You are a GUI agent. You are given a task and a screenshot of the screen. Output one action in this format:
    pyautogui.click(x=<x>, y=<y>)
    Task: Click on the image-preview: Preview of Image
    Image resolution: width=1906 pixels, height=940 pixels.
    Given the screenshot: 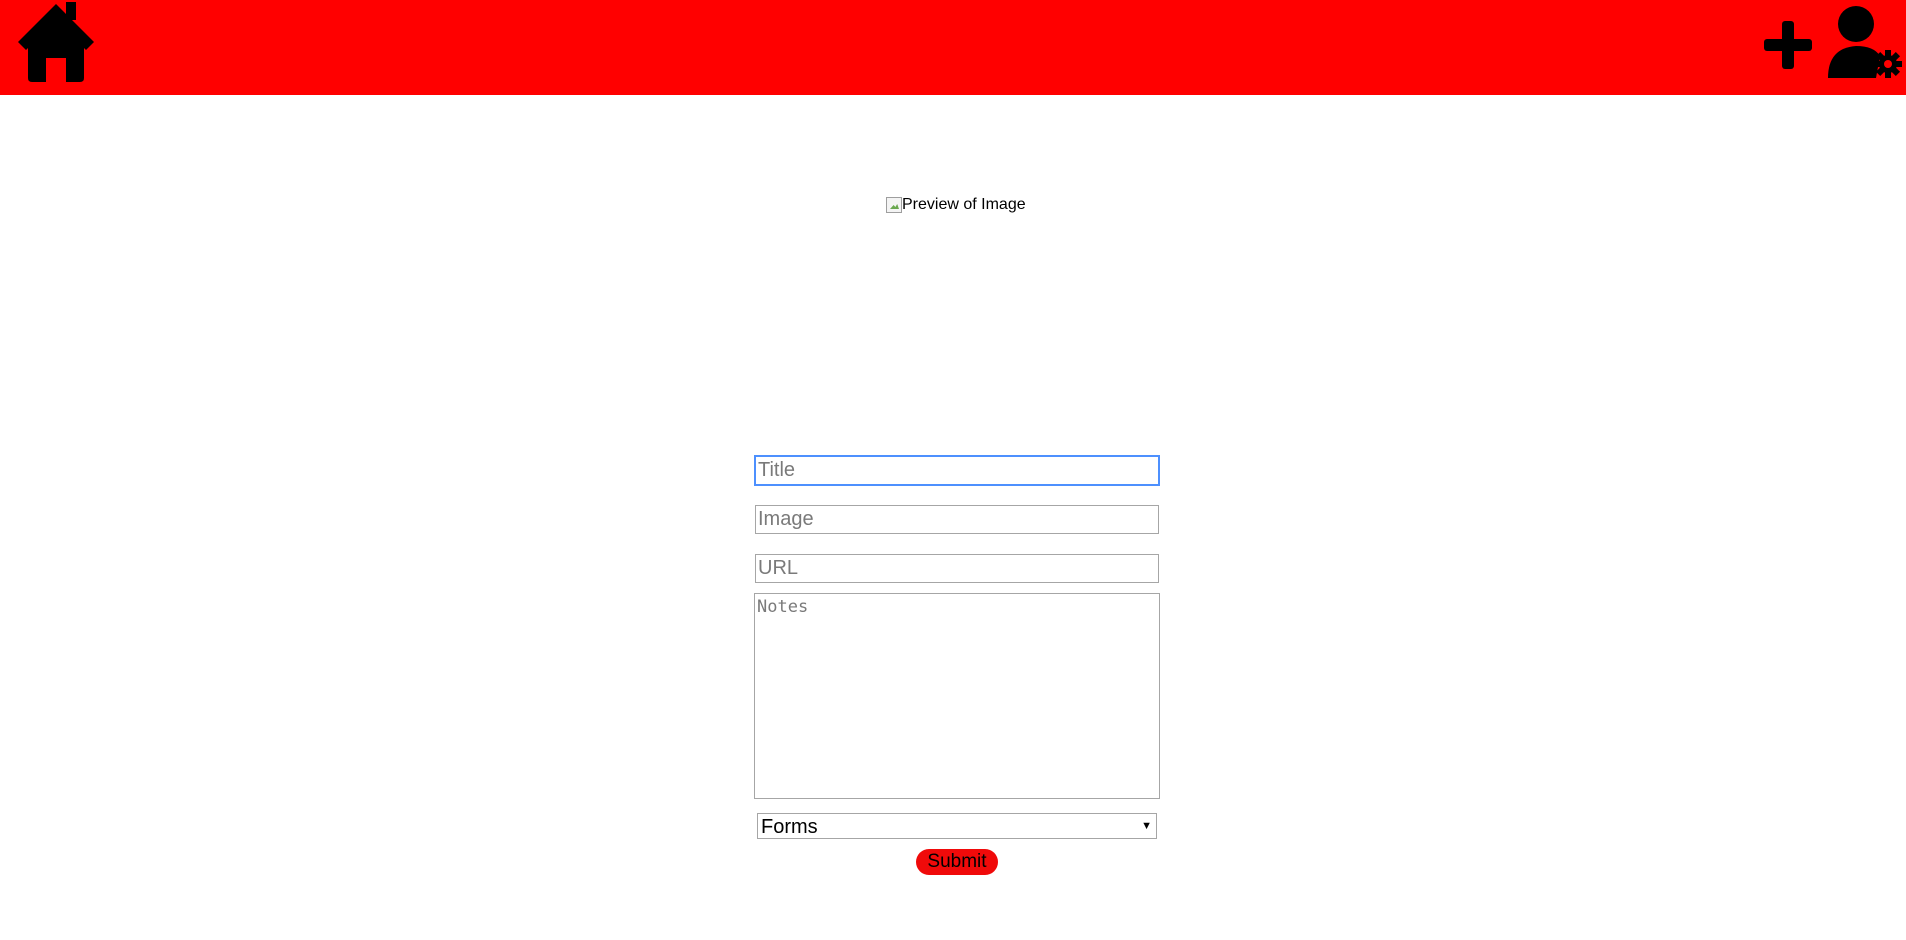 What is the action you would take?
    pyautogui.click(x=956, y=205)
    